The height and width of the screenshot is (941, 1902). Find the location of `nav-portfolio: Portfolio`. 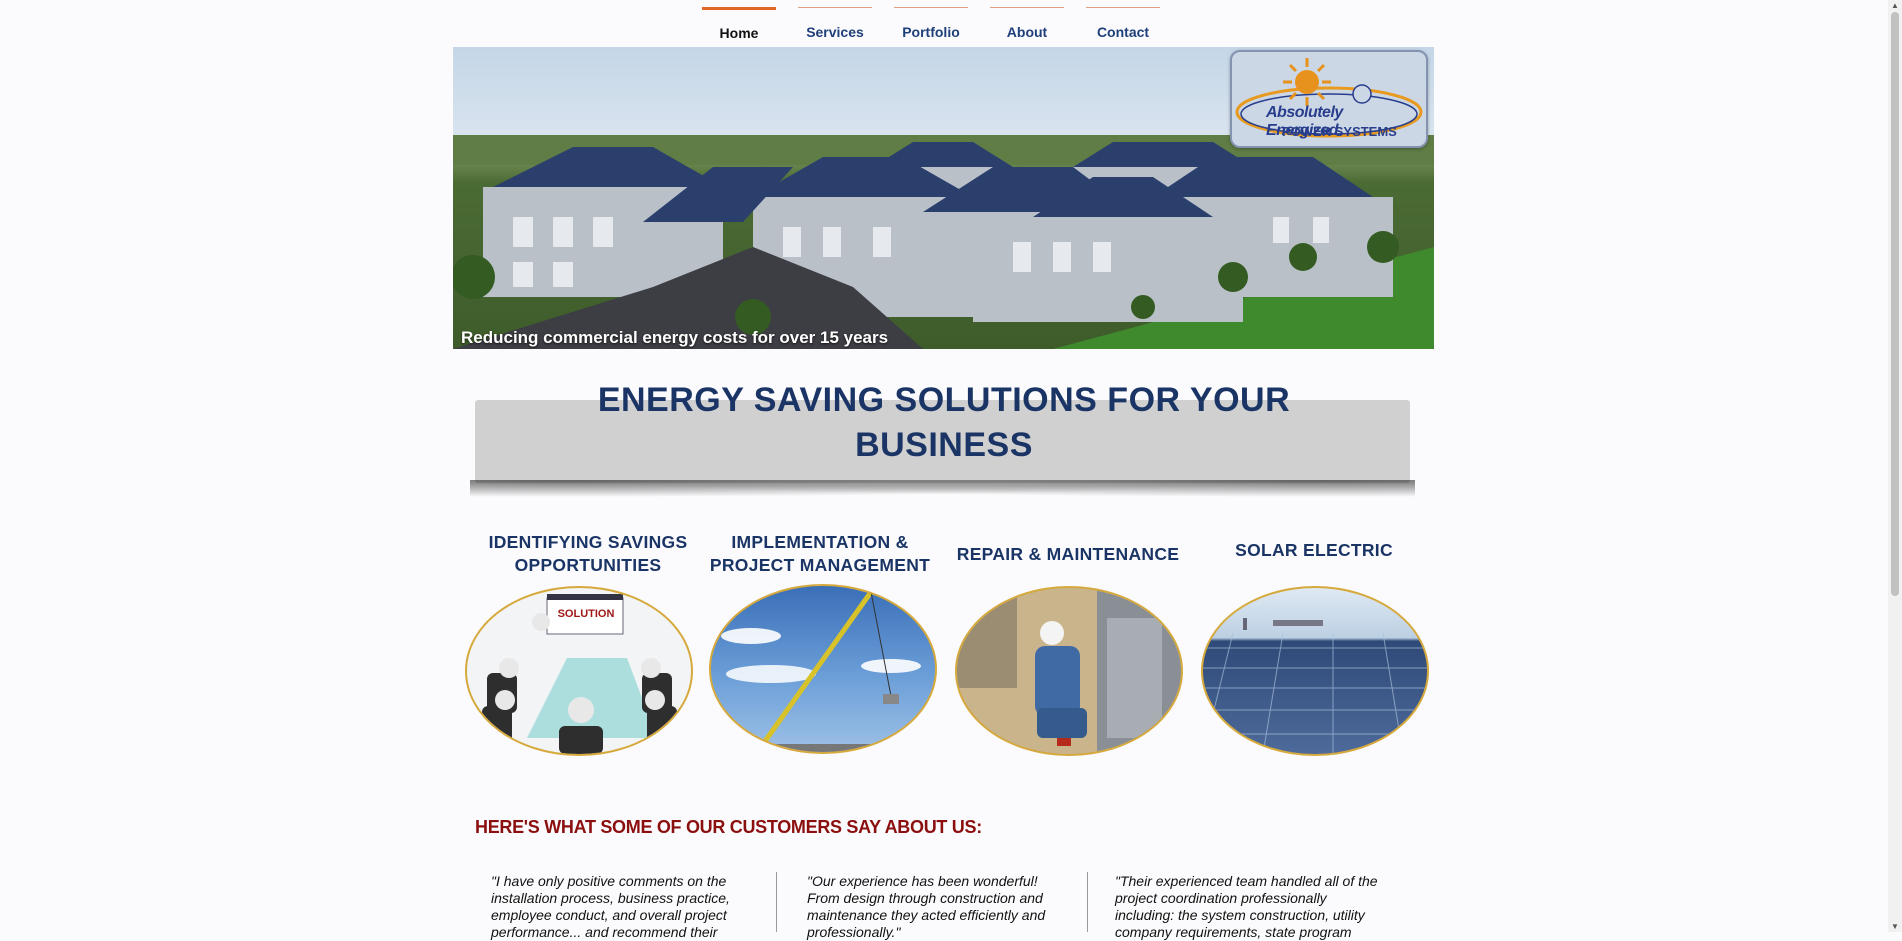

nav-portfolio: Portfolio is located at coordinates (931, 25).